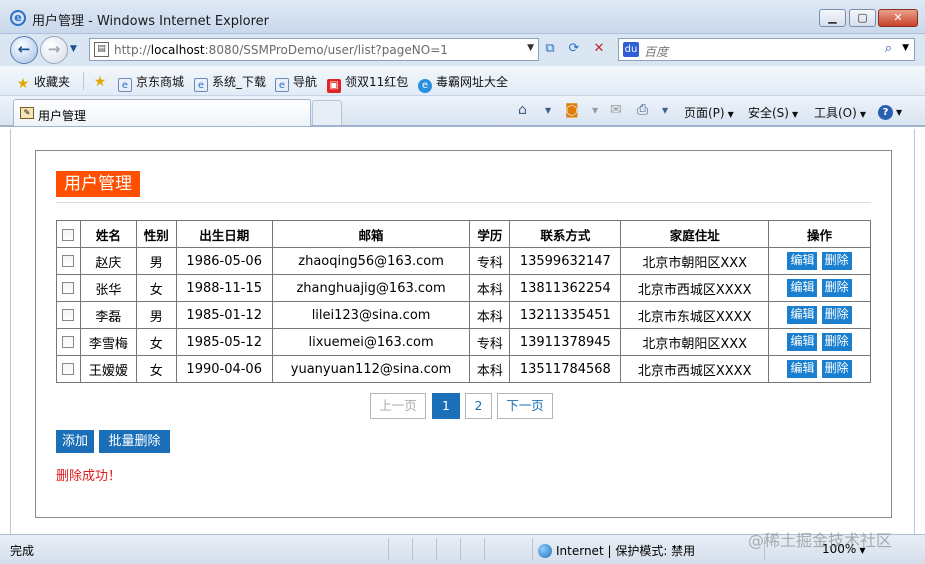 The width and height of the screenshot is (925, 564). Describe the element at coordinates (108, 234) in the screenshot. I see `column-header: 姓名` at that location.